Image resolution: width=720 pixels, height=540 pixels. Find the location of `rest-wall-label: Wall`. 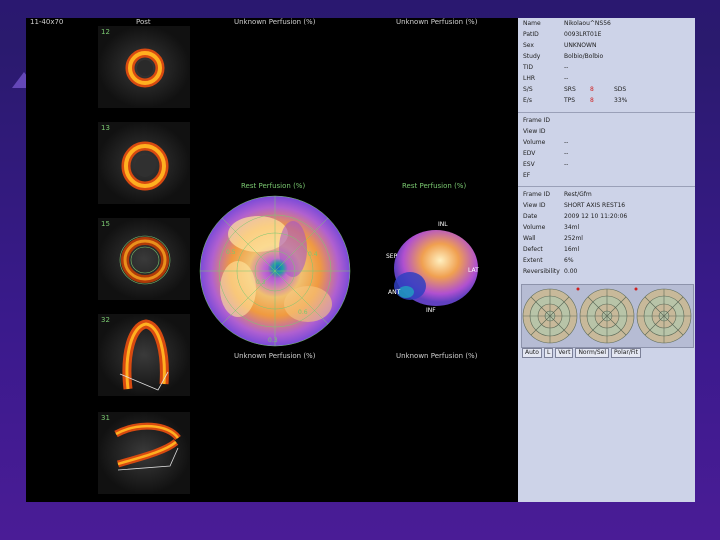

rest-wall-label: Wall is located at coordinates (529, 238).